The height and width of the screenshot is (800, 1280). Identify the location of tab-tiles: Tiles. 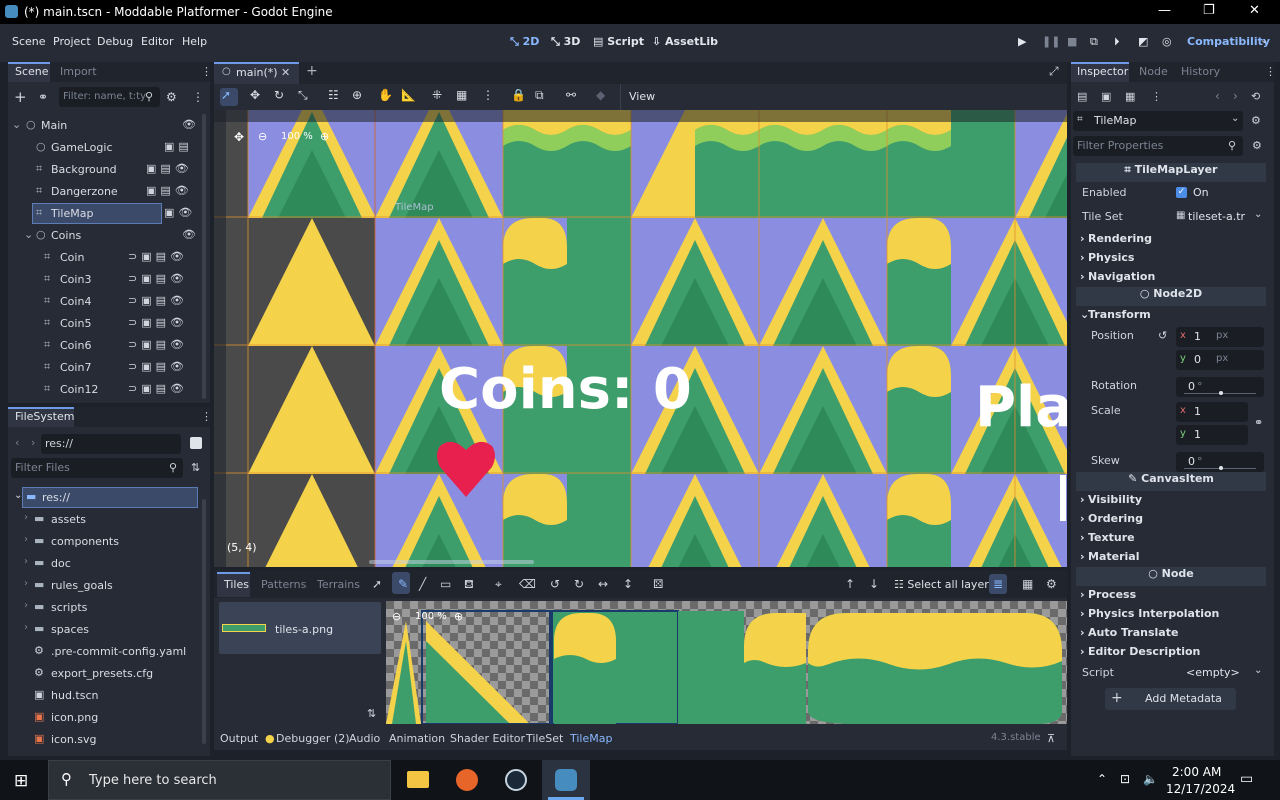
(236, 584).